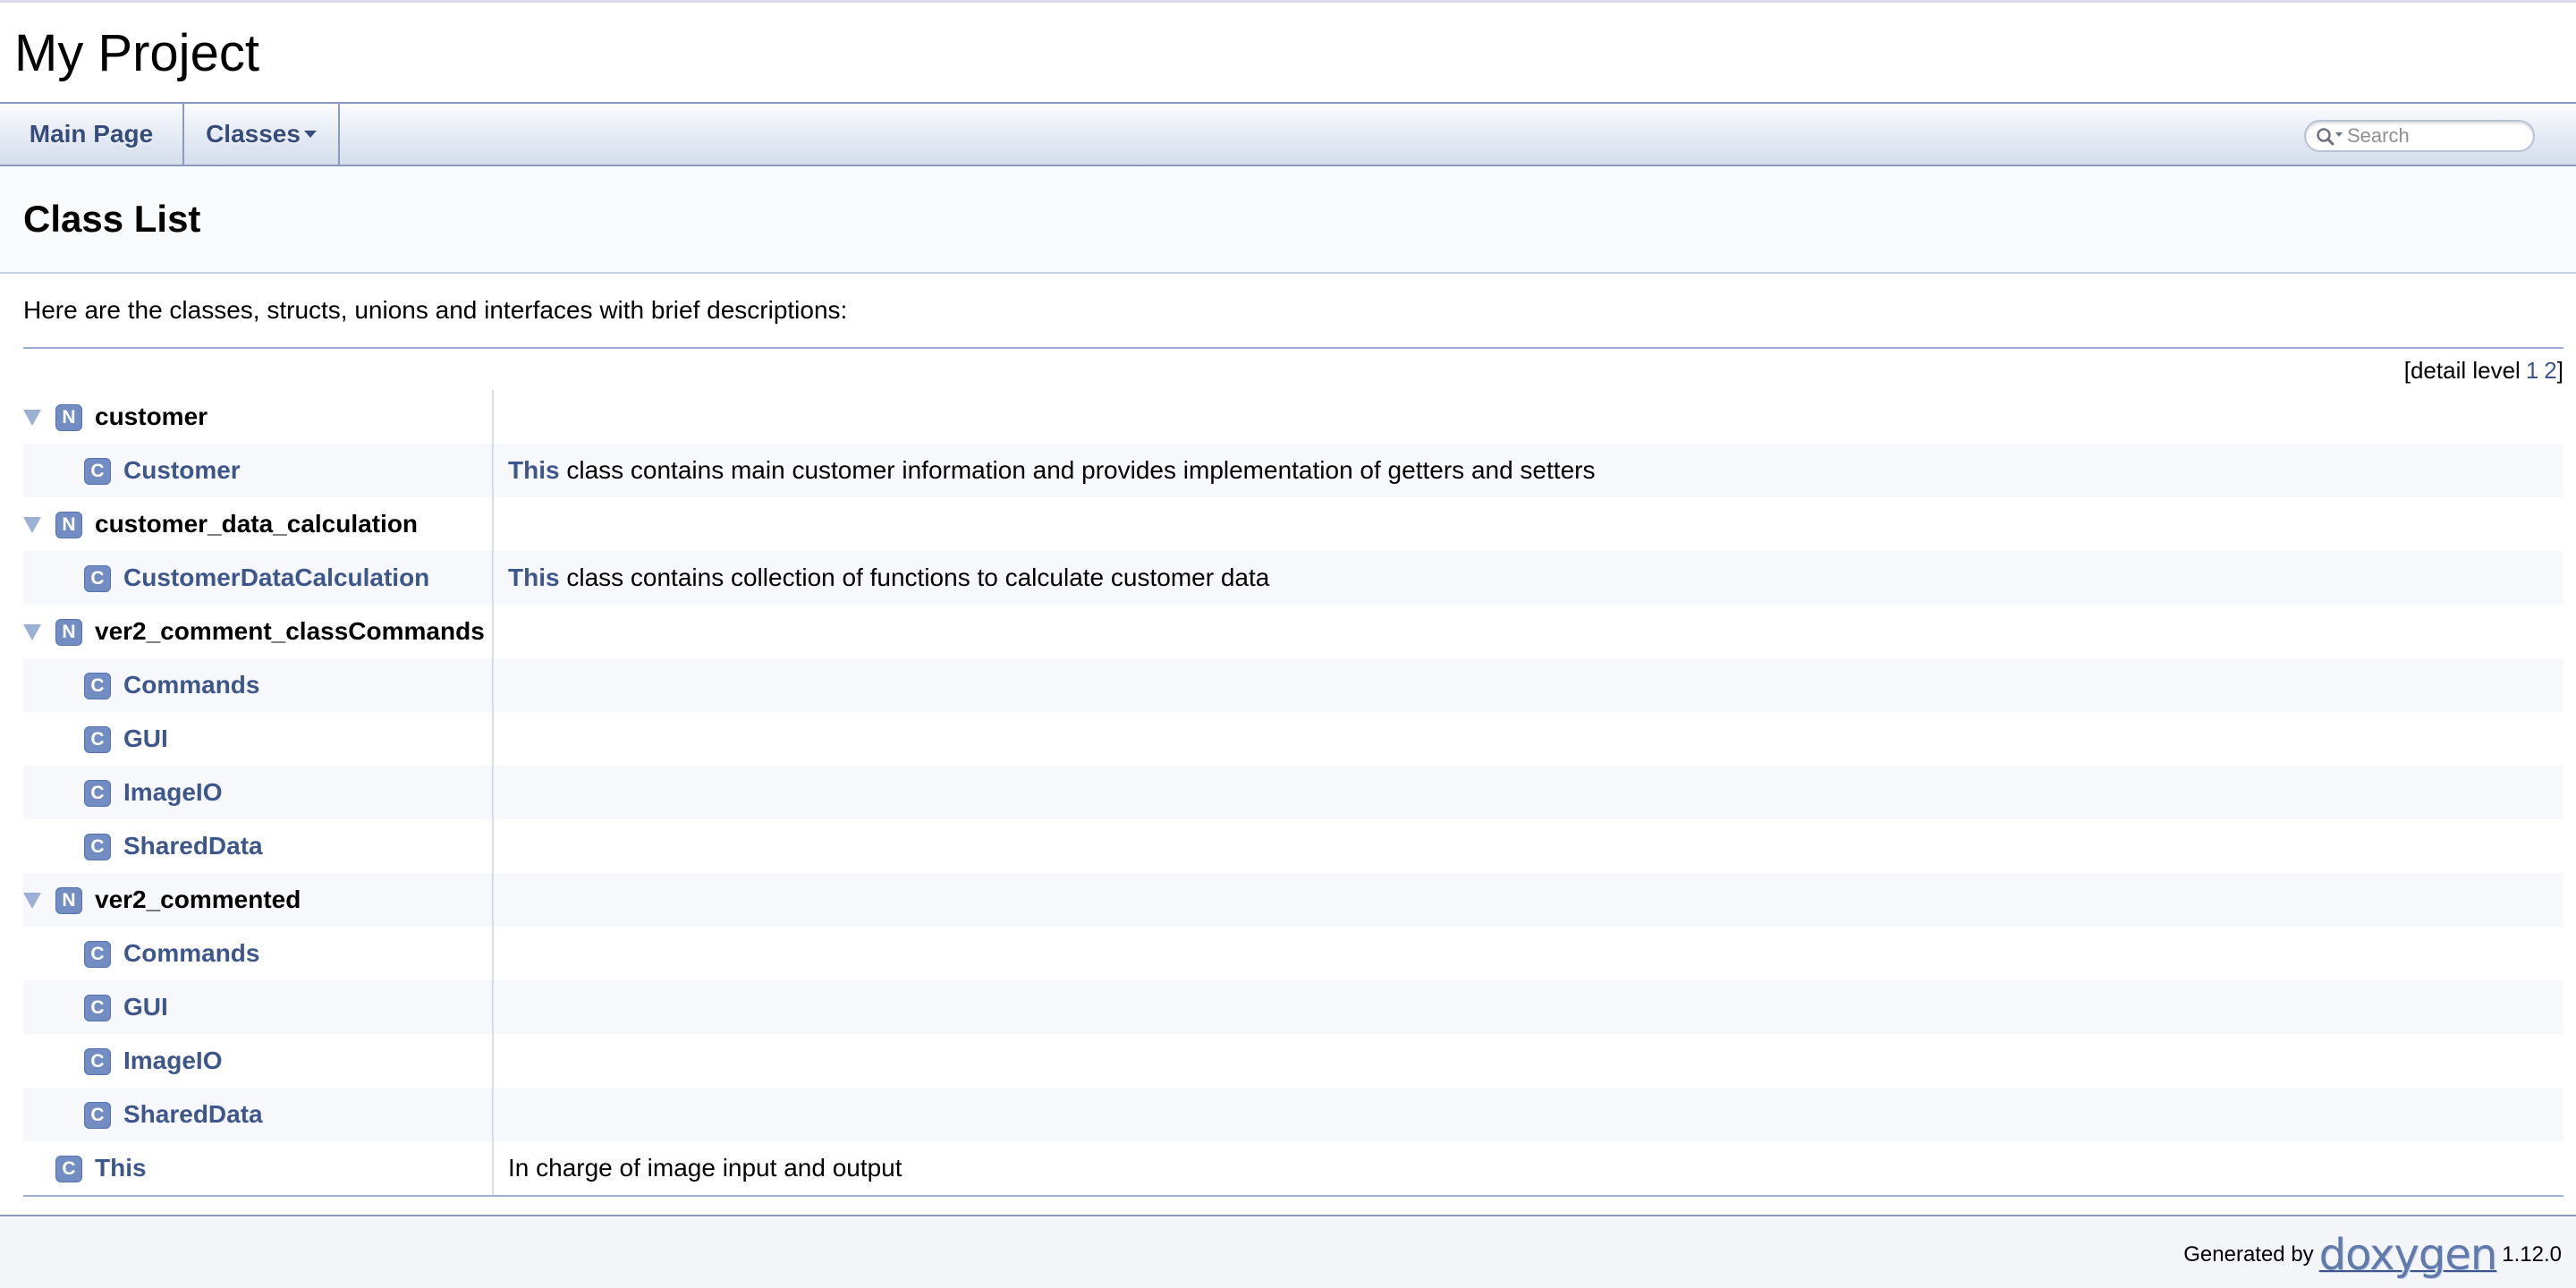 This screenshot has height=1288, width=2576. What do you see at coordinates (112, 219) in the screenshot?
I see `page-title: Class List` at bounding box center [112, 219].